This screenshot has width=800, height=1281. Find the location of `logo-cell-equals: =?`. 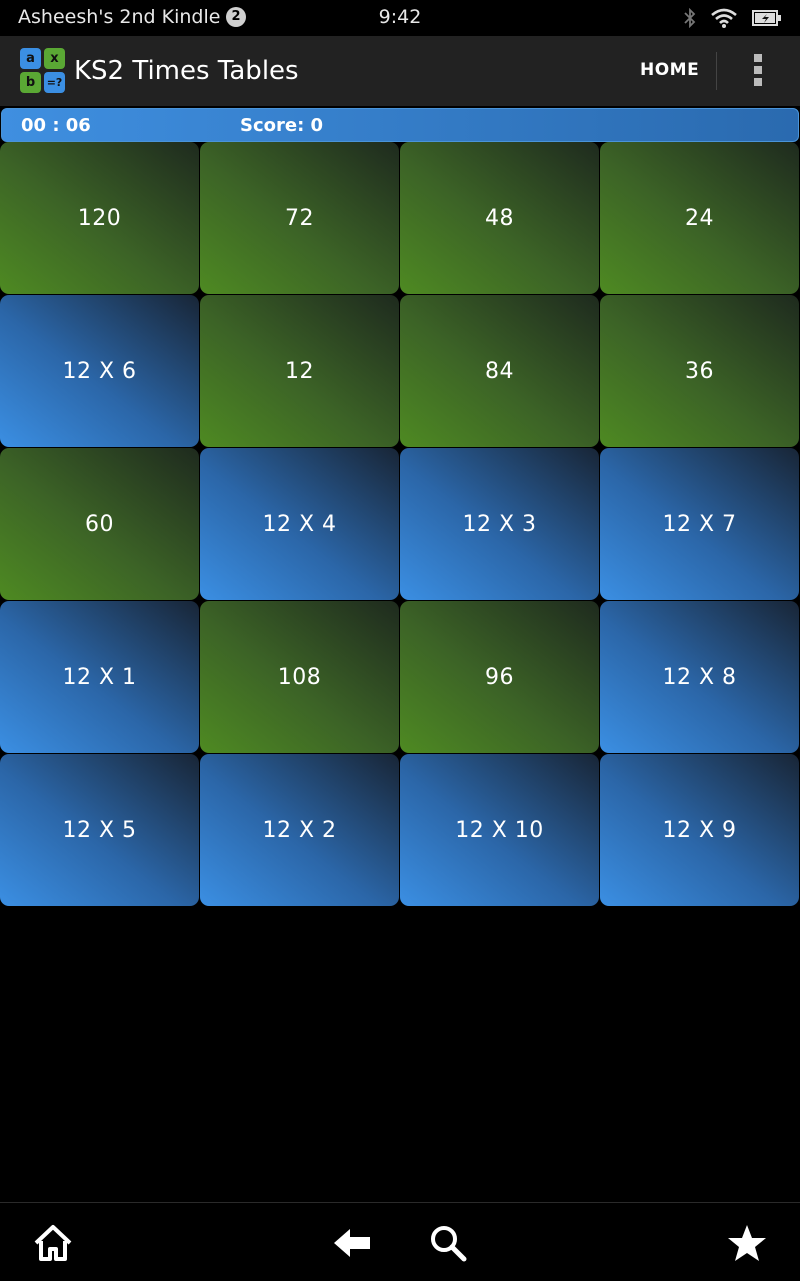

logo-cell-equals: =? is located at coordinates (54, 82).